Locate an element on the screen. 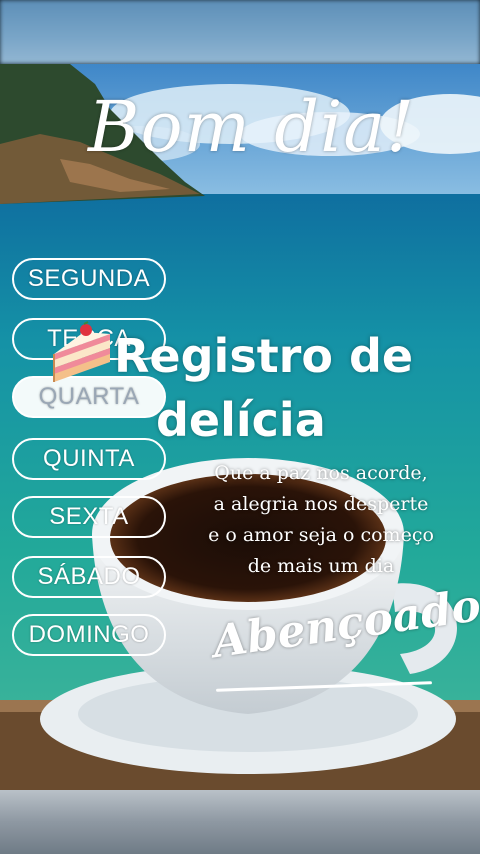 The height and width of the screenshot is (854, 480). day-saturday: SÁBADO is located at coordinates (89, 577).